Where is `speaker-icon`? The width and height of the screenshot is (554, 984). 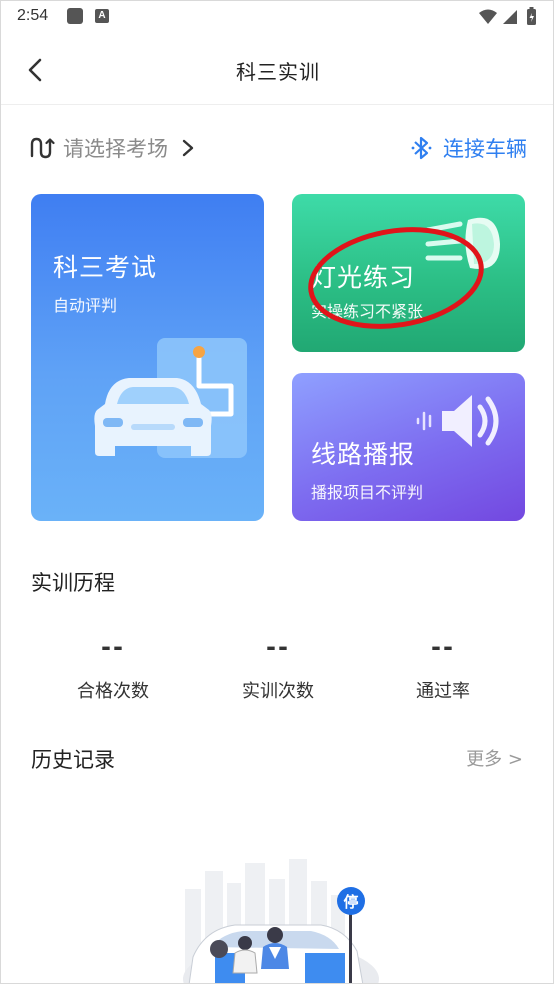 speaker-icon is located at coordinates (457, 421).